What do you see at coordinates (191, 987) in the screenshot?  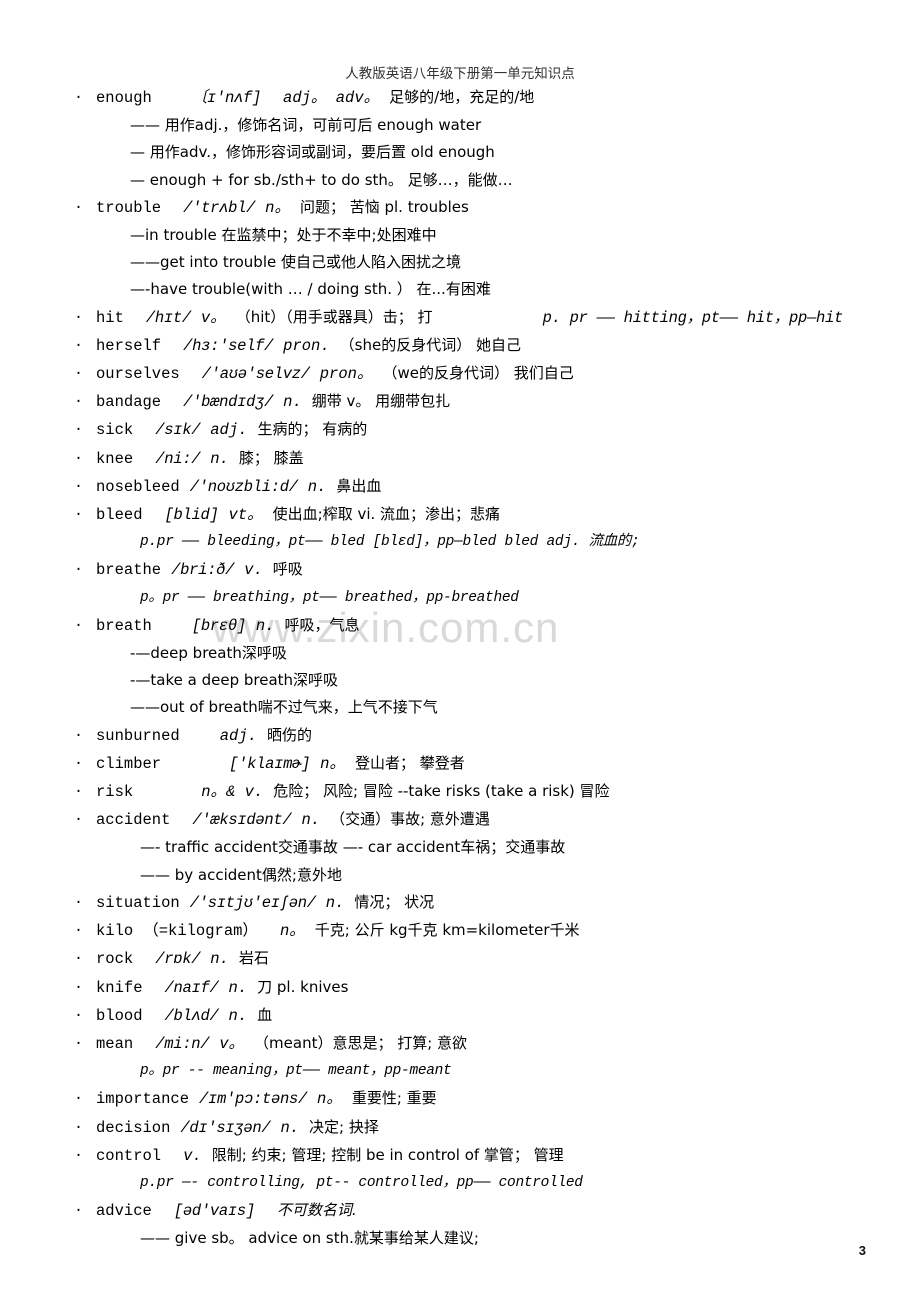 I see `phonetic: /naɪf/` at bounding box center [191, 987].